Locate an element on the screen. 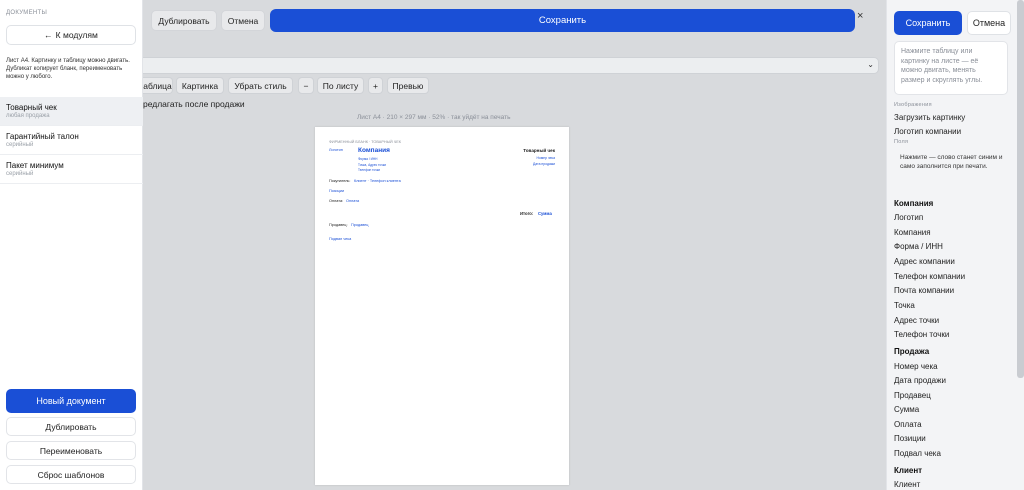  zoom-in-button: + is located at coordinates (375, 85).